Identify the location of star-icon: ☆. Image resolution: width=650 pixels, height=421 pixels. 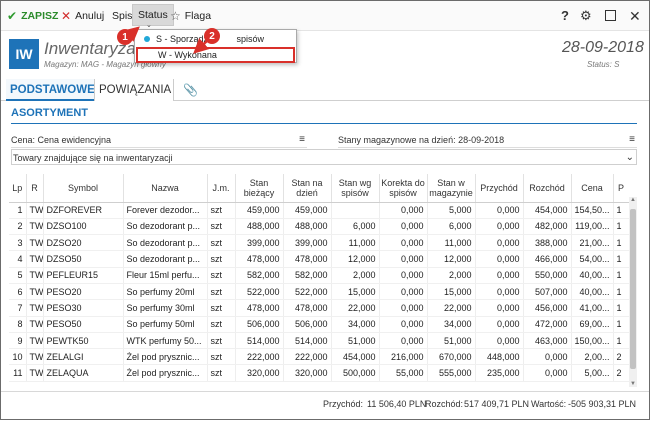
(175, 16).